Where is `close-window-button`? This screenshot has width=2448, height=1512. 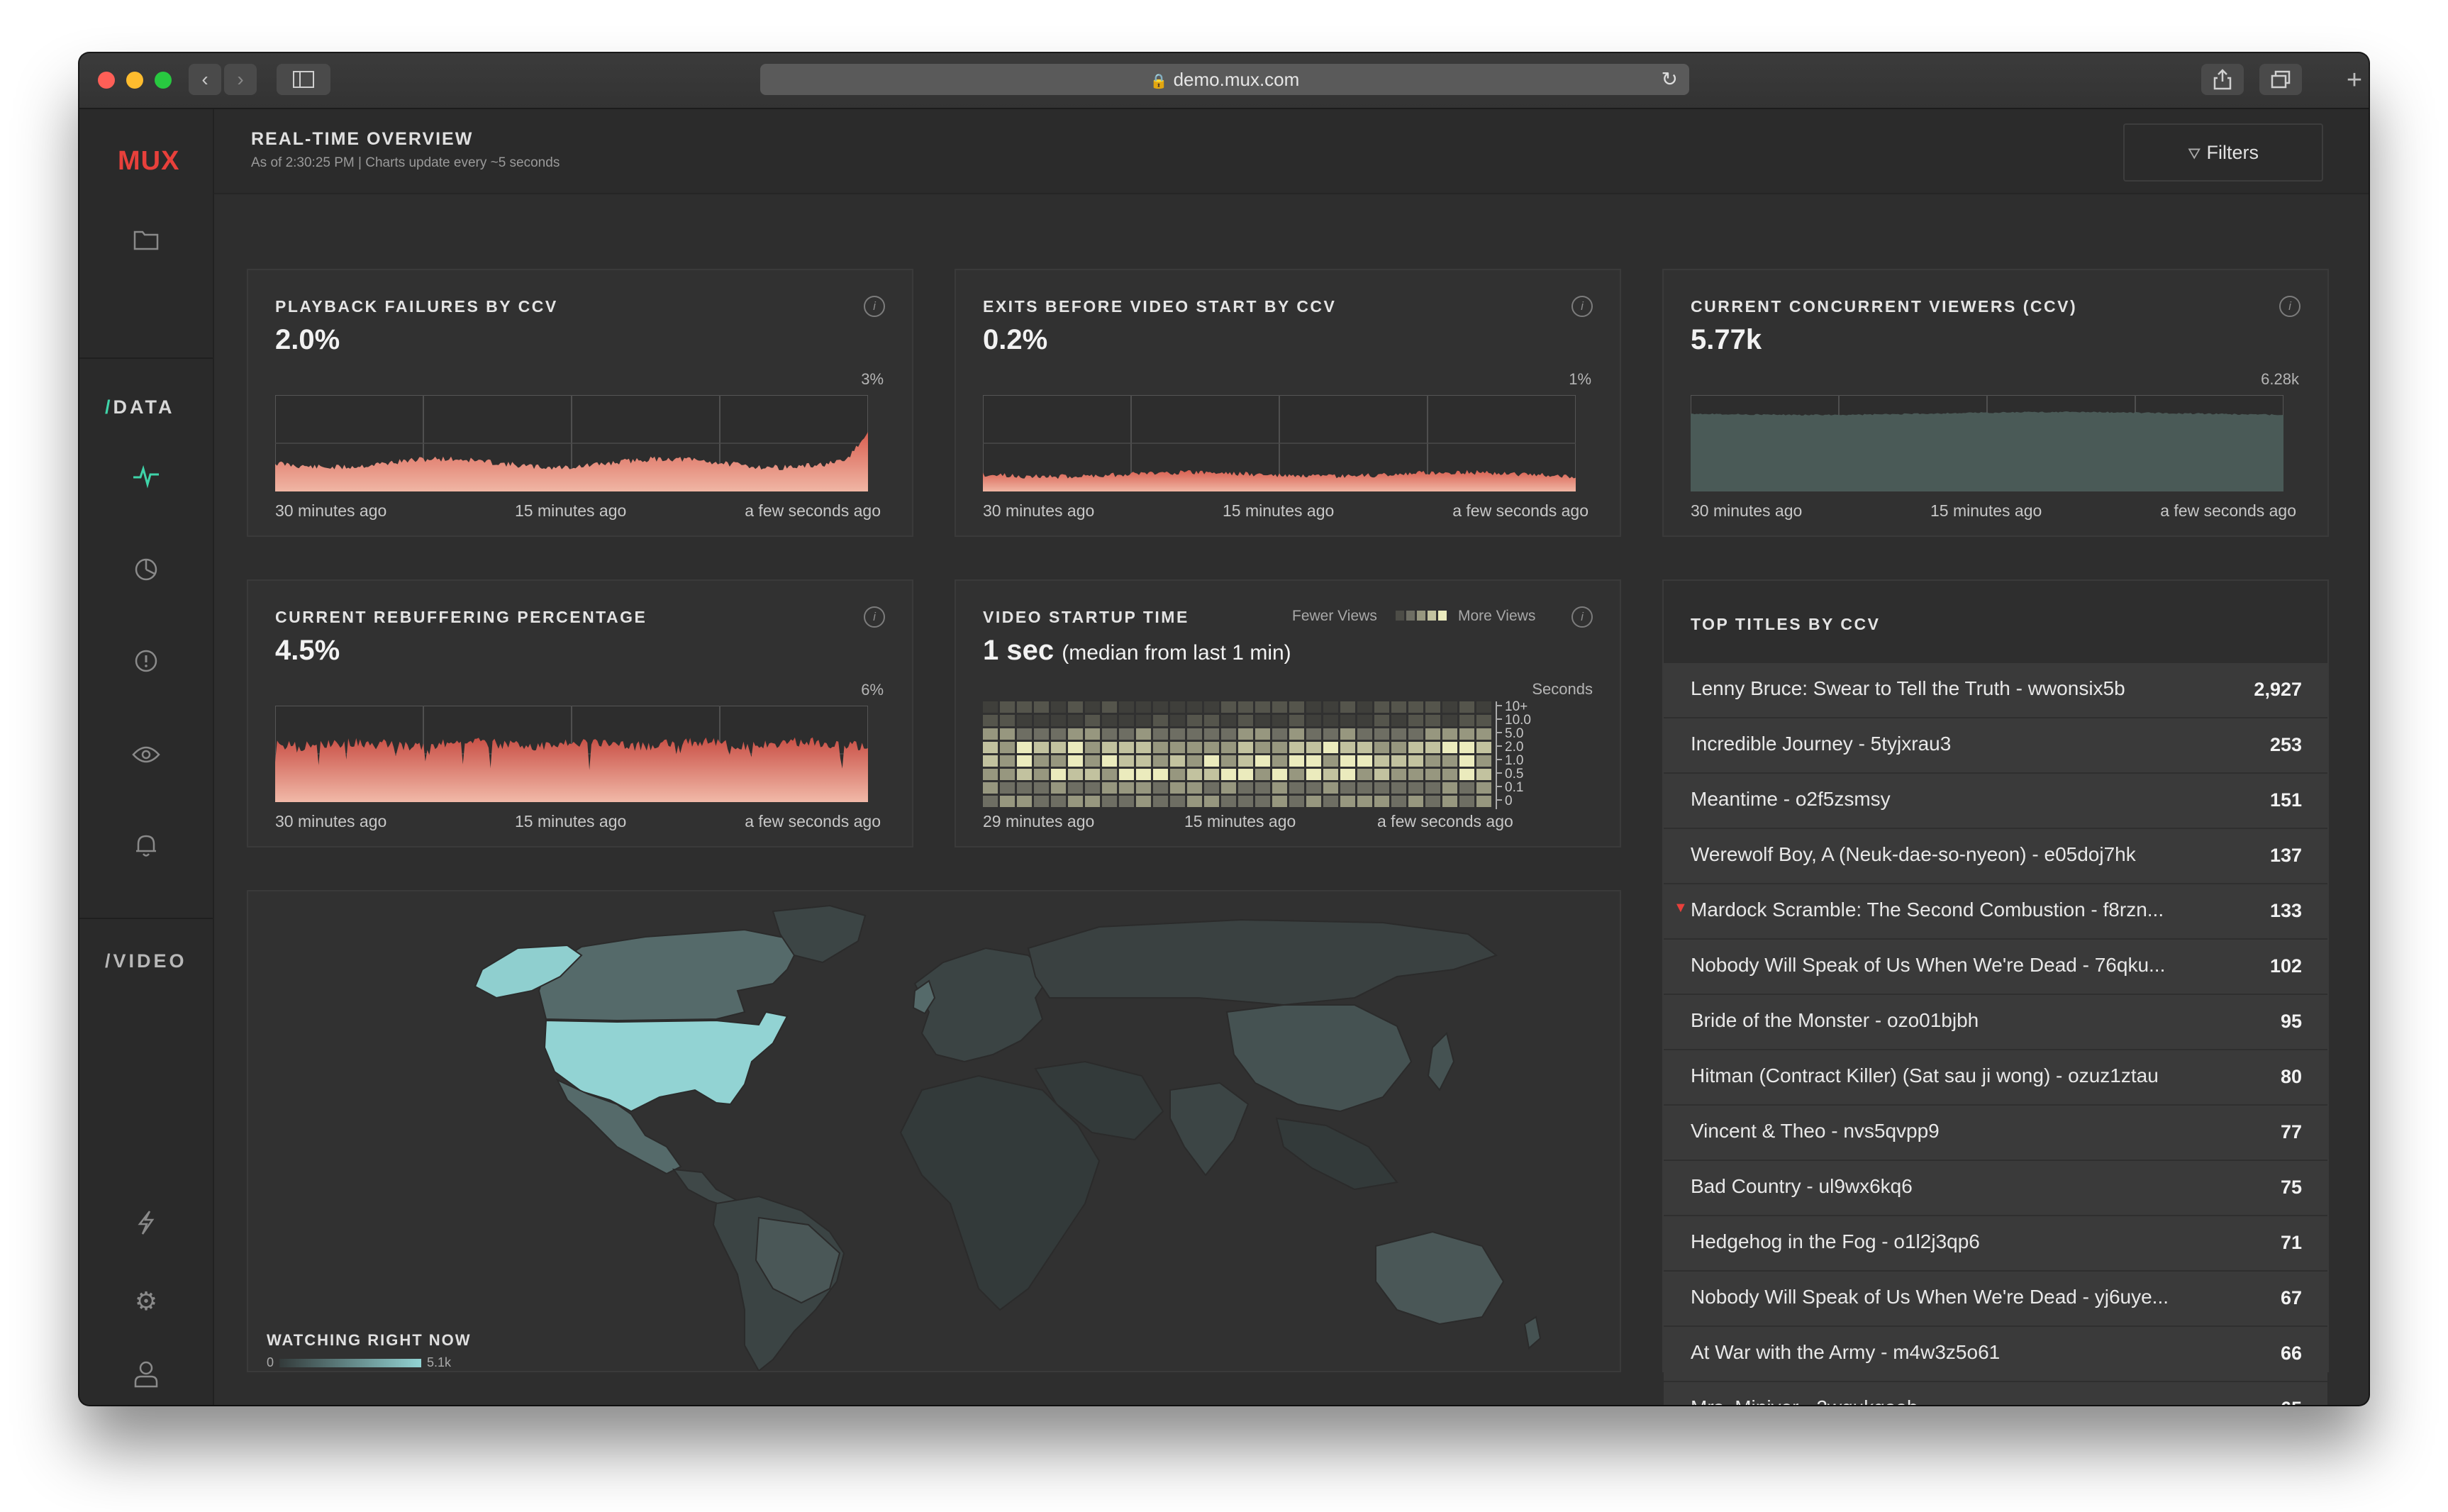
close-window-button is located at coordinates (106, 80).